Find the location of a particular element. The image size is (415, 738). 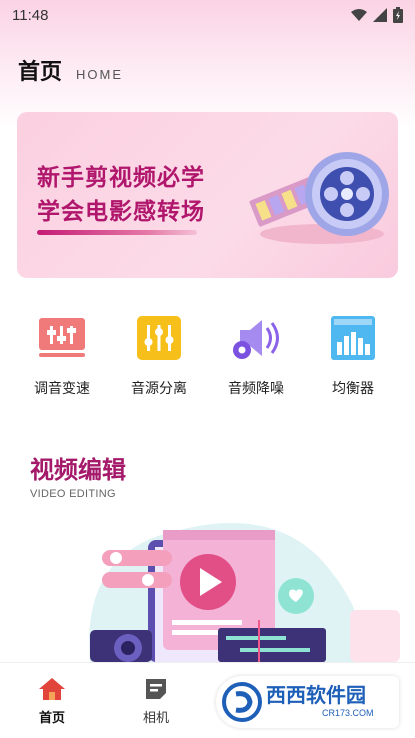

tool-source-separation: 音源分离 is located at coordinates (159, 355).